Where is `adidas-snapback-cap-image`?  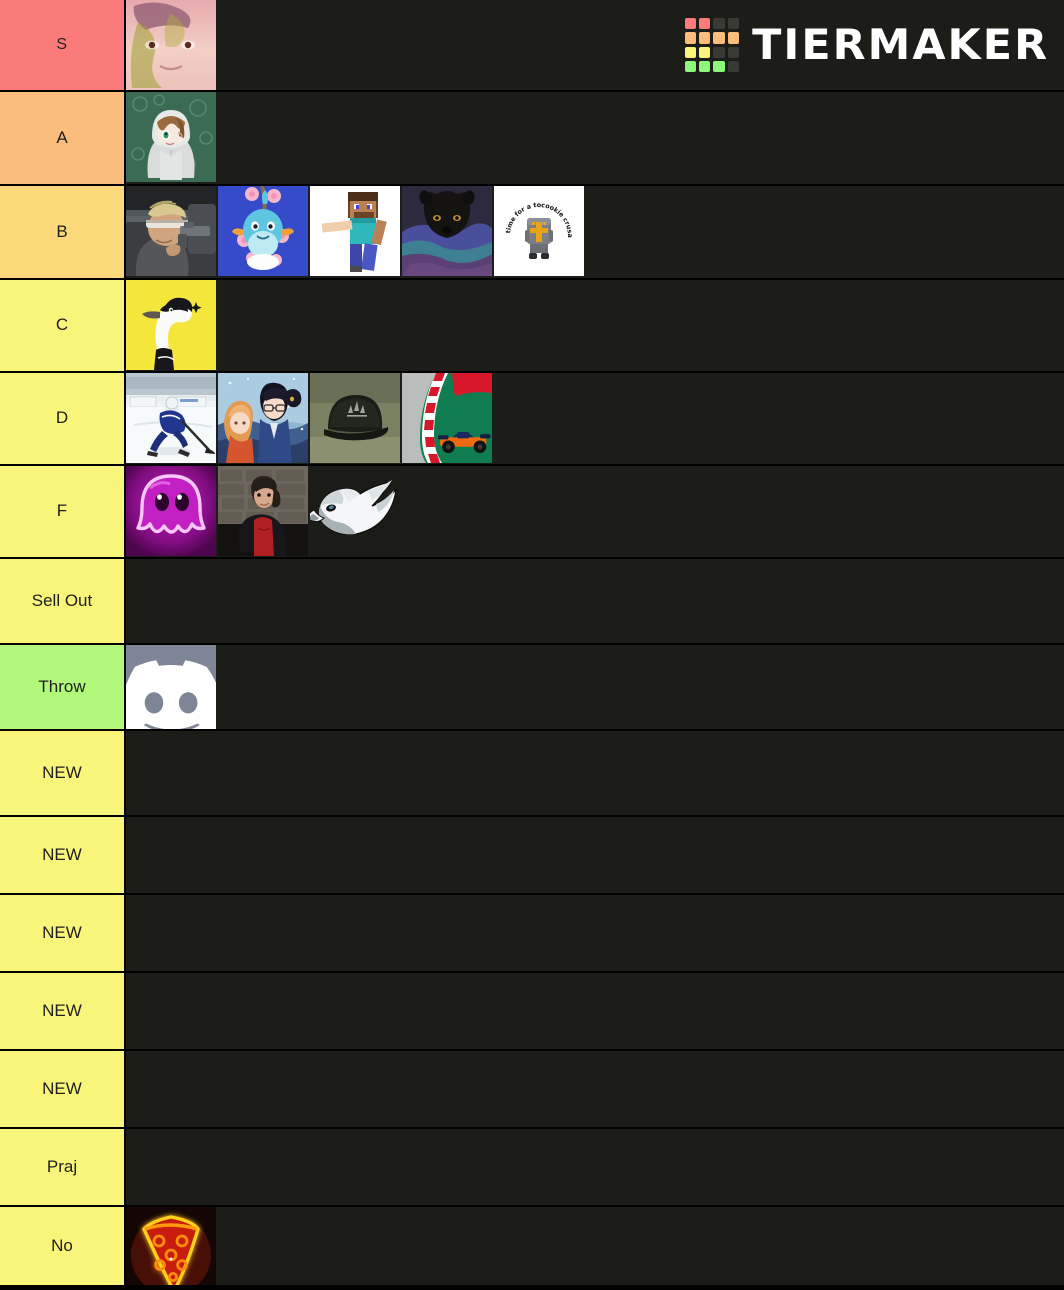 adidas-snapback-cap-image is located at coordinates (355, 418).